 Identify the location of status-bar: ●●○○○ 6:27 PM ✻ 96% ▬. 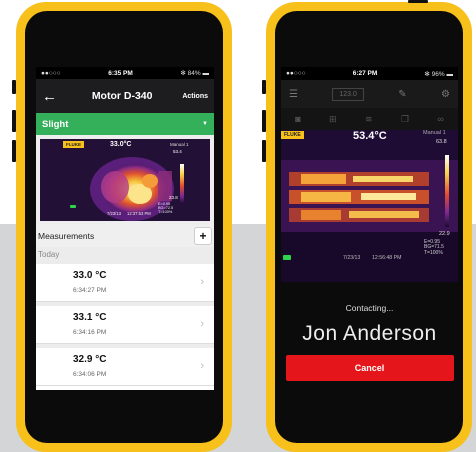
(369, 73).